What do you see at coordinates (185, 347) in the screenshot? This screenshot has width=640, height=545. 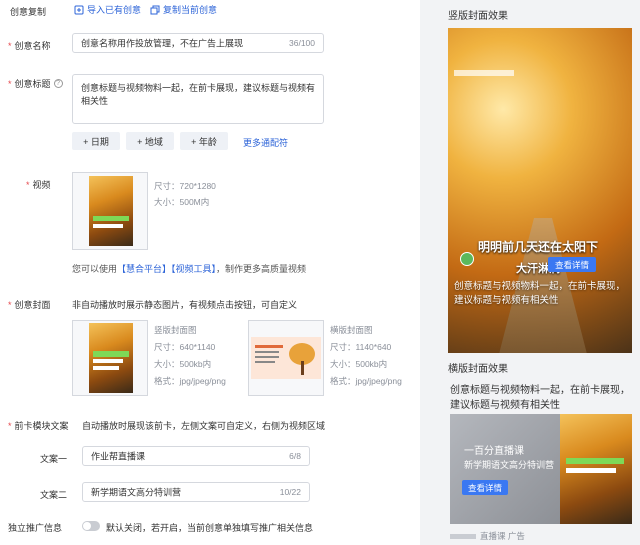 I see `vertical-cover-size: 尺寸：640*1140` at bounding box center [185, 347].